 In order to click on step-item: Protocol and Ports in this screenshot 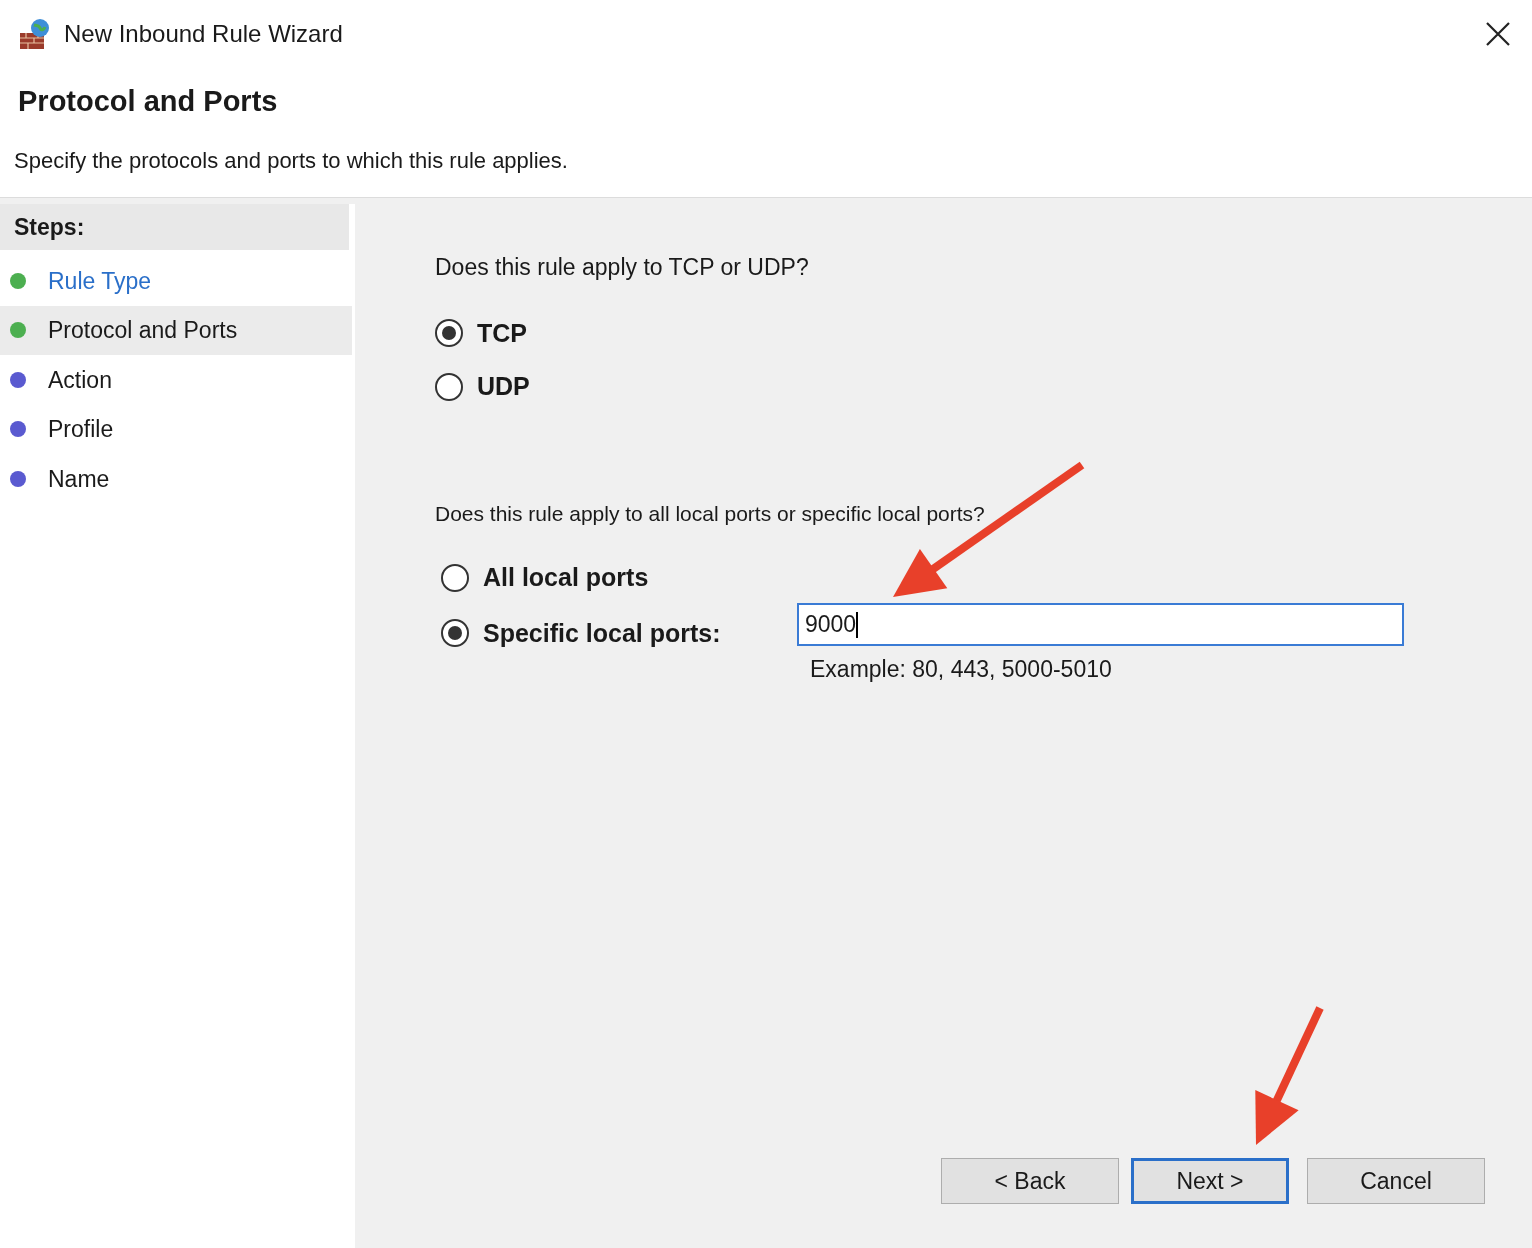, I will do `click(176, 330)`.